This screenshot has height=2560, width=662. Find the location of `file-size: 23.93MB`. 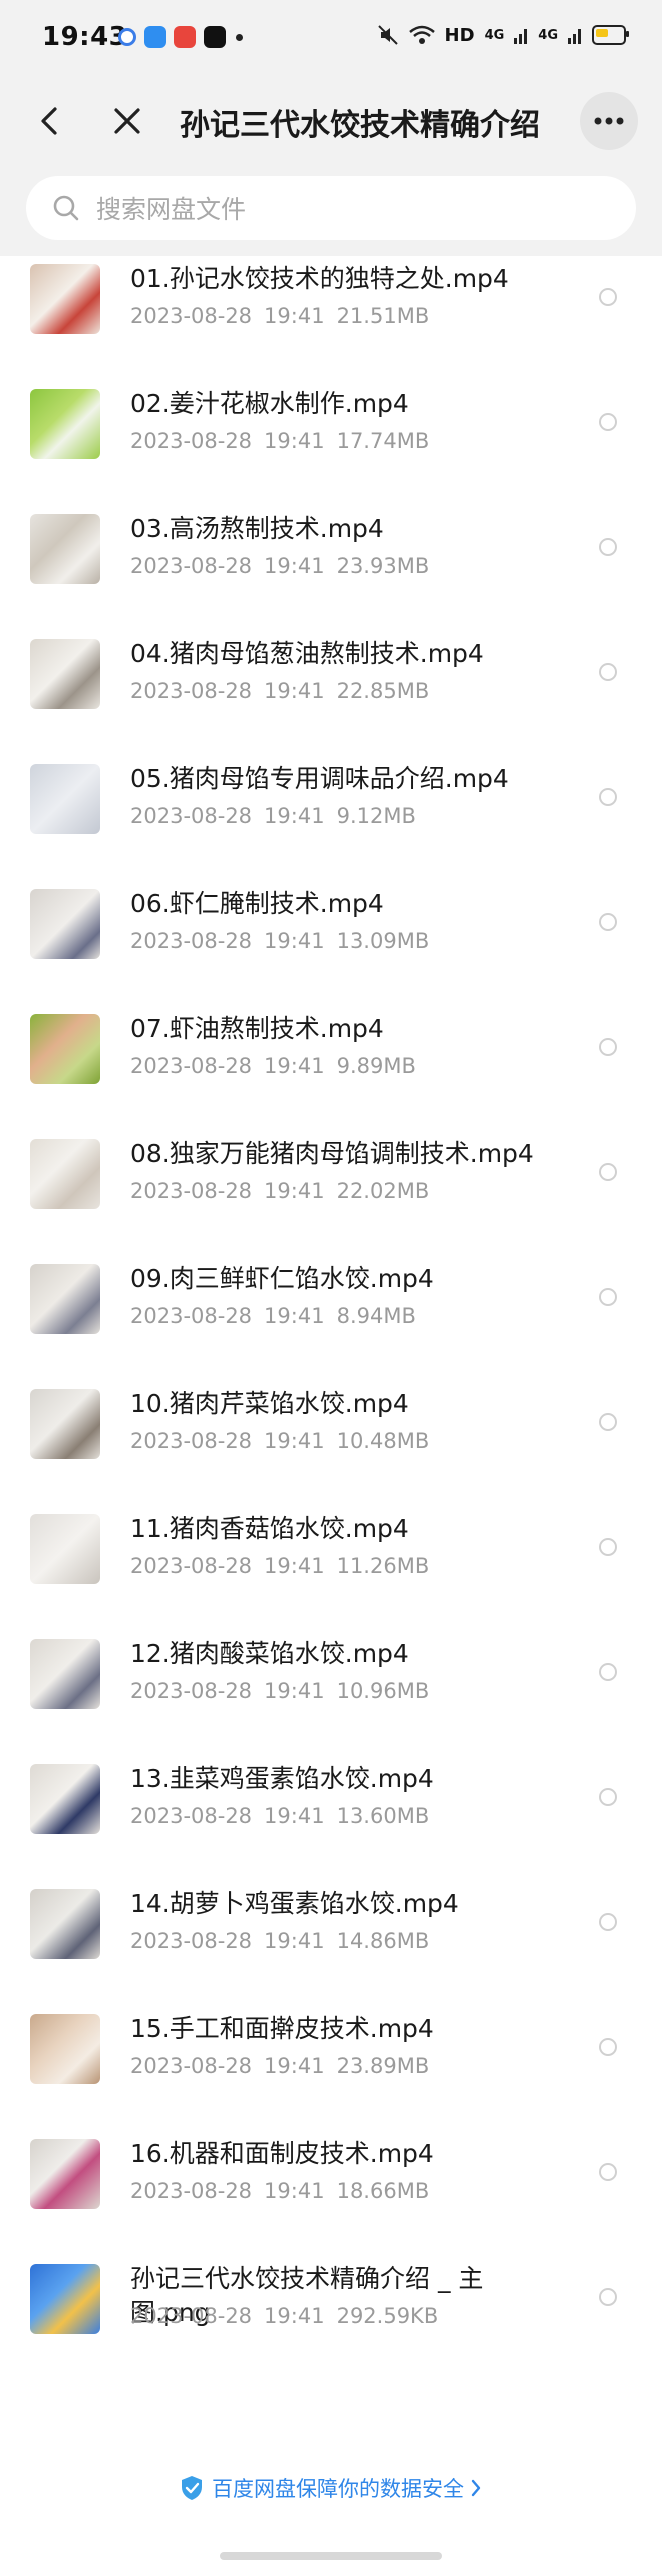

file-size: 23.93MB is located at coordinates (383, 566).